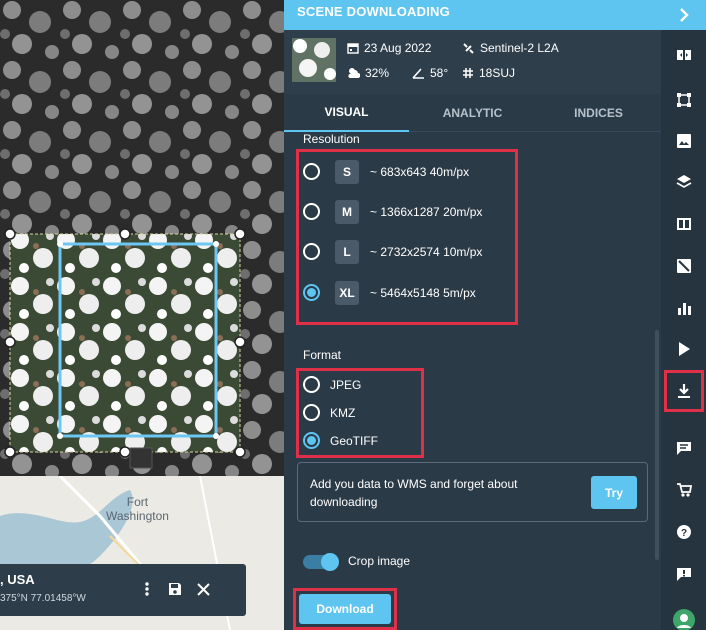 Image resolution: width=706 pixels, height=630 pixels. Describe the element at coordinates (343, 413) in the screenshot. I see `format-kmz-text: KMZ` at that location.